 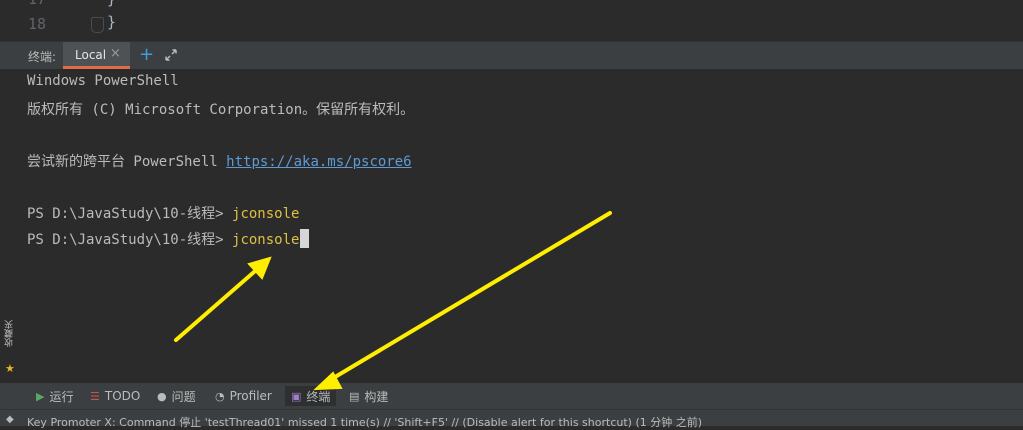 I want to click on tool-problems: ● 问题, so click(x=176, y=396).